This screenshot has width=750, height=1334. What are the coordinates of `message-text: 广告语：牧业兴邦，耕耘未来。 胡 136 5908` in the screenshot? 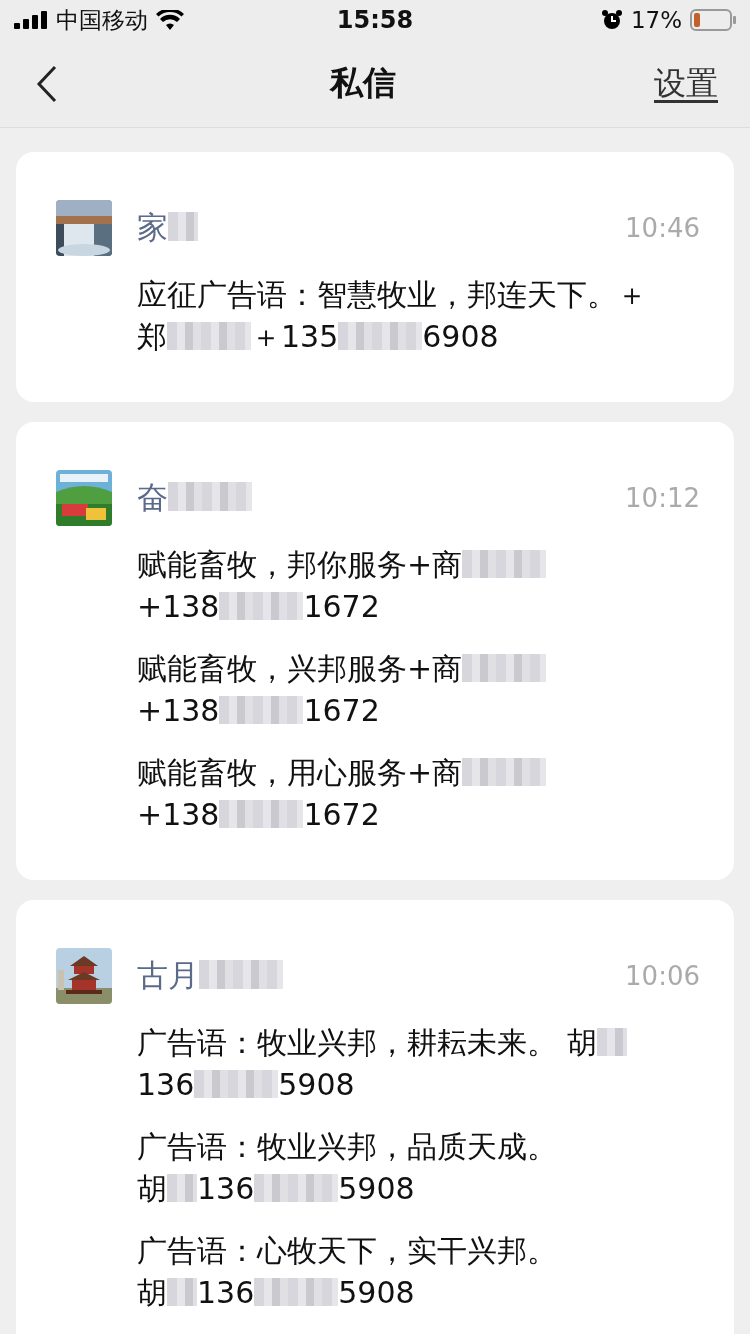 It's located at (418, 1064).